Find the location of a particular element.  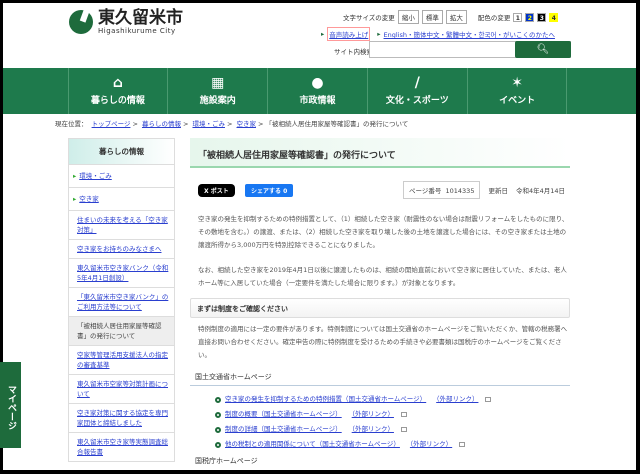

house-icon: ⌂ is located at coordinates (117, 83).